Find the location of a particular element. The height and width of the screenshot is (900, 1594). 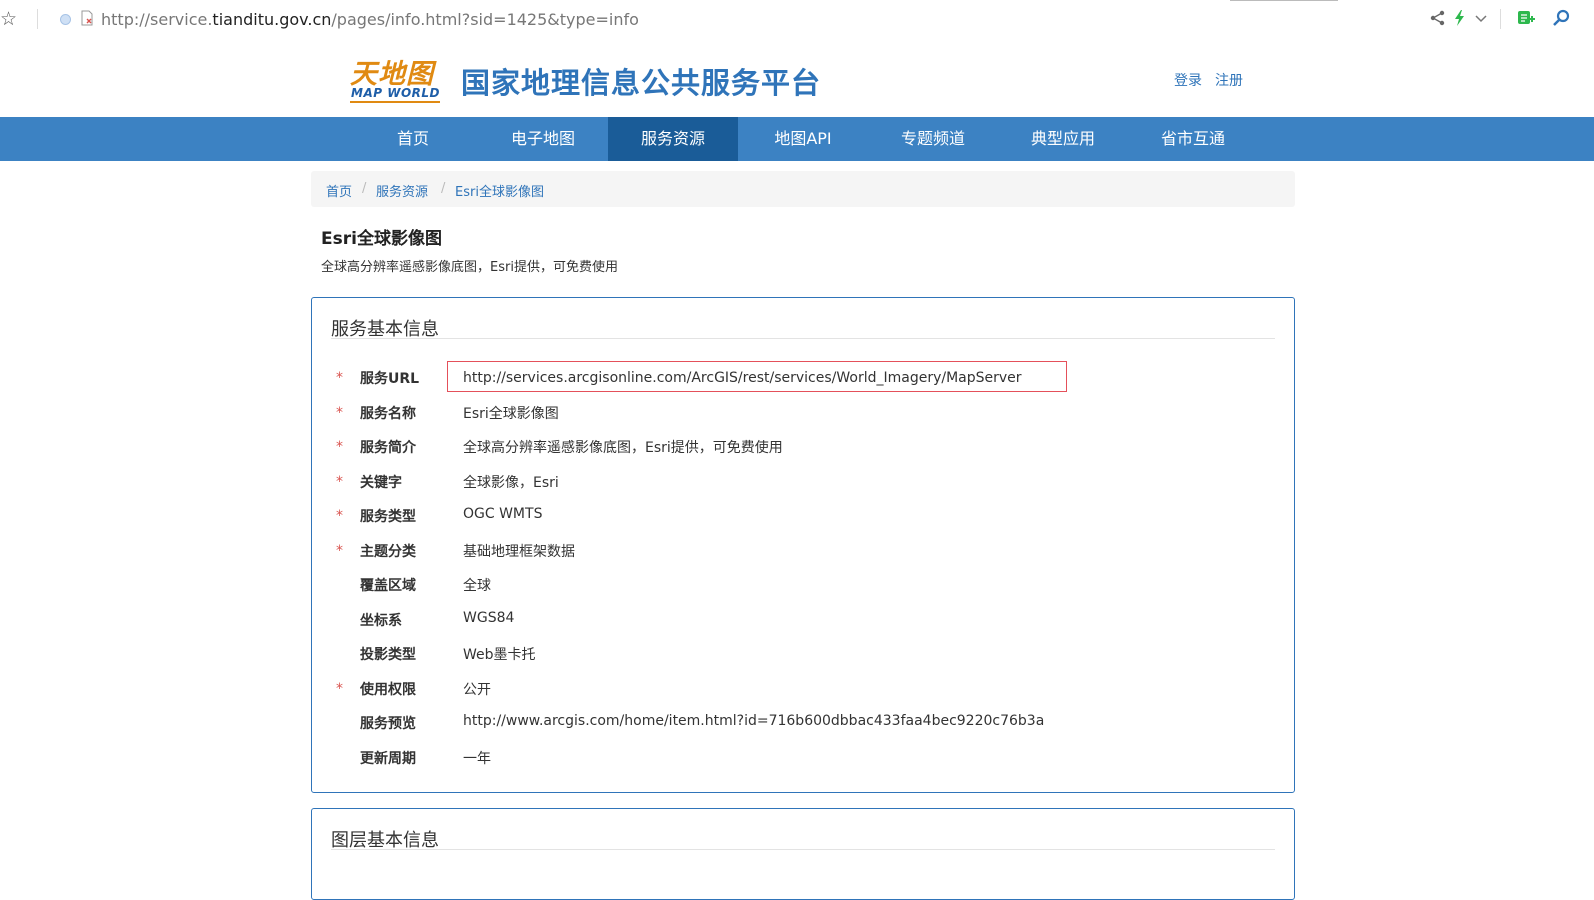

nav-item-province-city: 省市互通 is located at coordinates (1193, 139).